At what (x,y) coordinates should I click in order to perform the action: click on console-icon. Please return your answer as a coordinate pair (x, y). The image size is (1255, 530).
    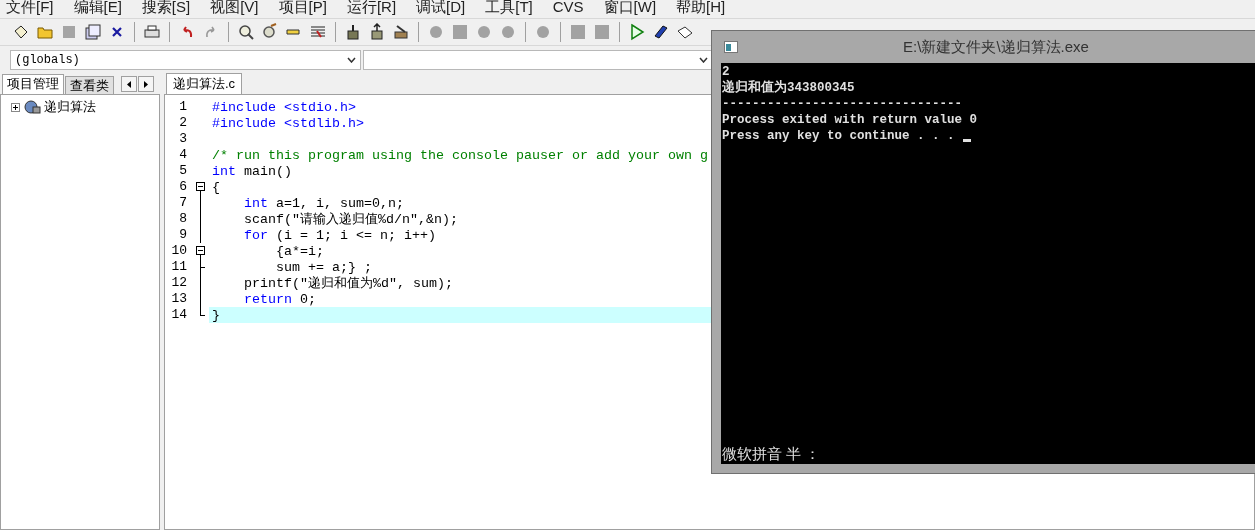
    Looking at the image, I should click on (731, 47).